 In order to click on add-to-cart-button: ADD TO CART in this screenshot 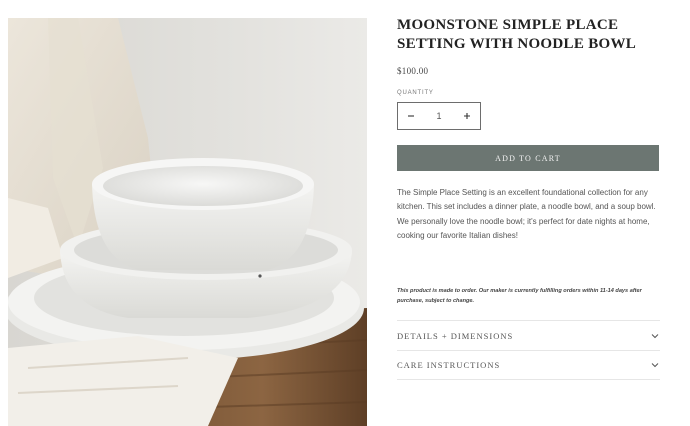, I will do `click(528, 158)`.